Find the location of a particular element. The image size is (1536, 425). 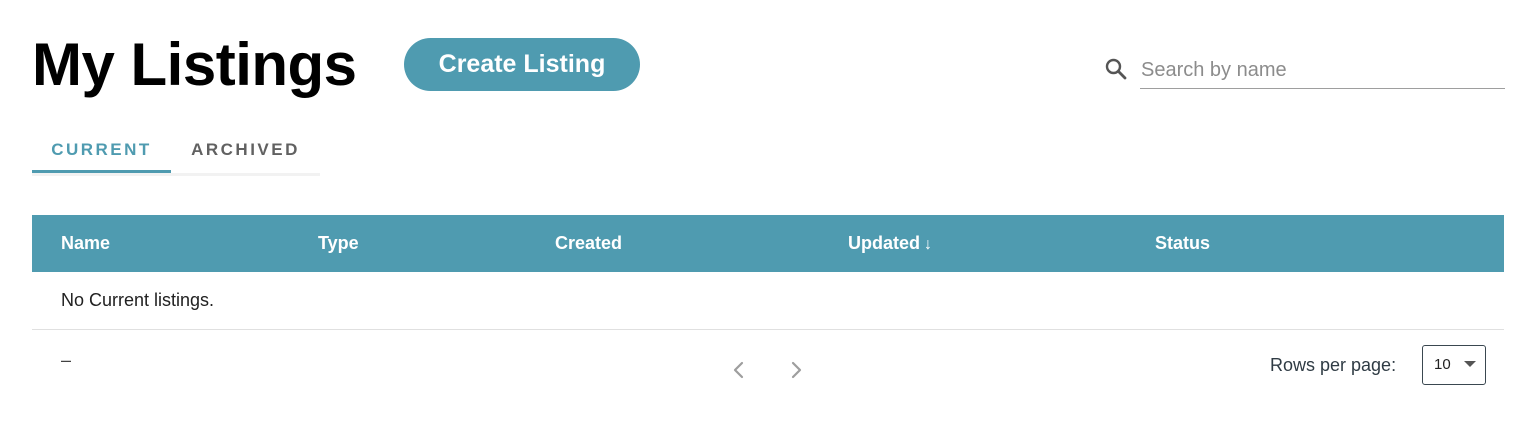

sort-descending-icon: ↓ is located at coordinates (928, 244).